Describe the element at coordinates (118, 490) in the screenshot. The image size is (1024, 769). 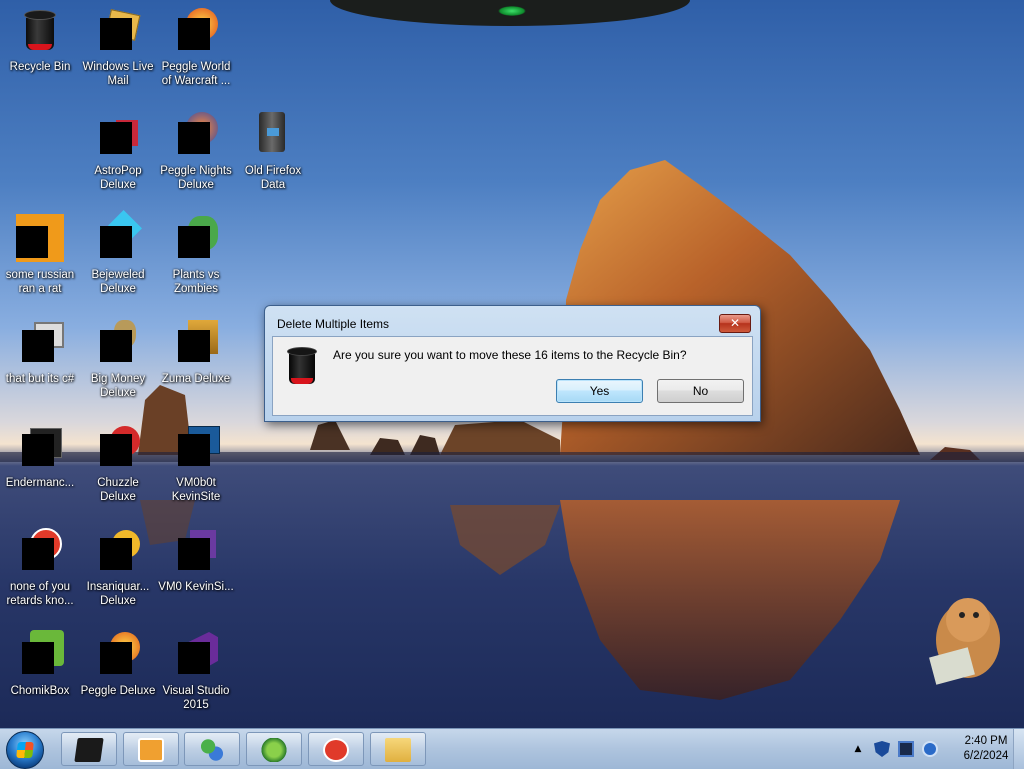
I see `desktop-icon-label: Chuzzle Deluxe` at that location.